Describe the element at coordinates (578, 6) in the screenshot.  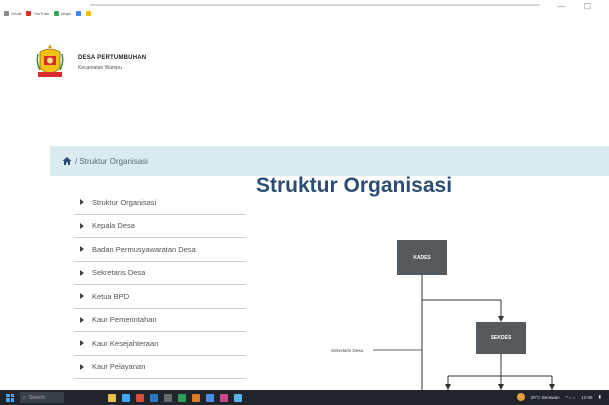
I see `window-controls: — ☐` at that location.